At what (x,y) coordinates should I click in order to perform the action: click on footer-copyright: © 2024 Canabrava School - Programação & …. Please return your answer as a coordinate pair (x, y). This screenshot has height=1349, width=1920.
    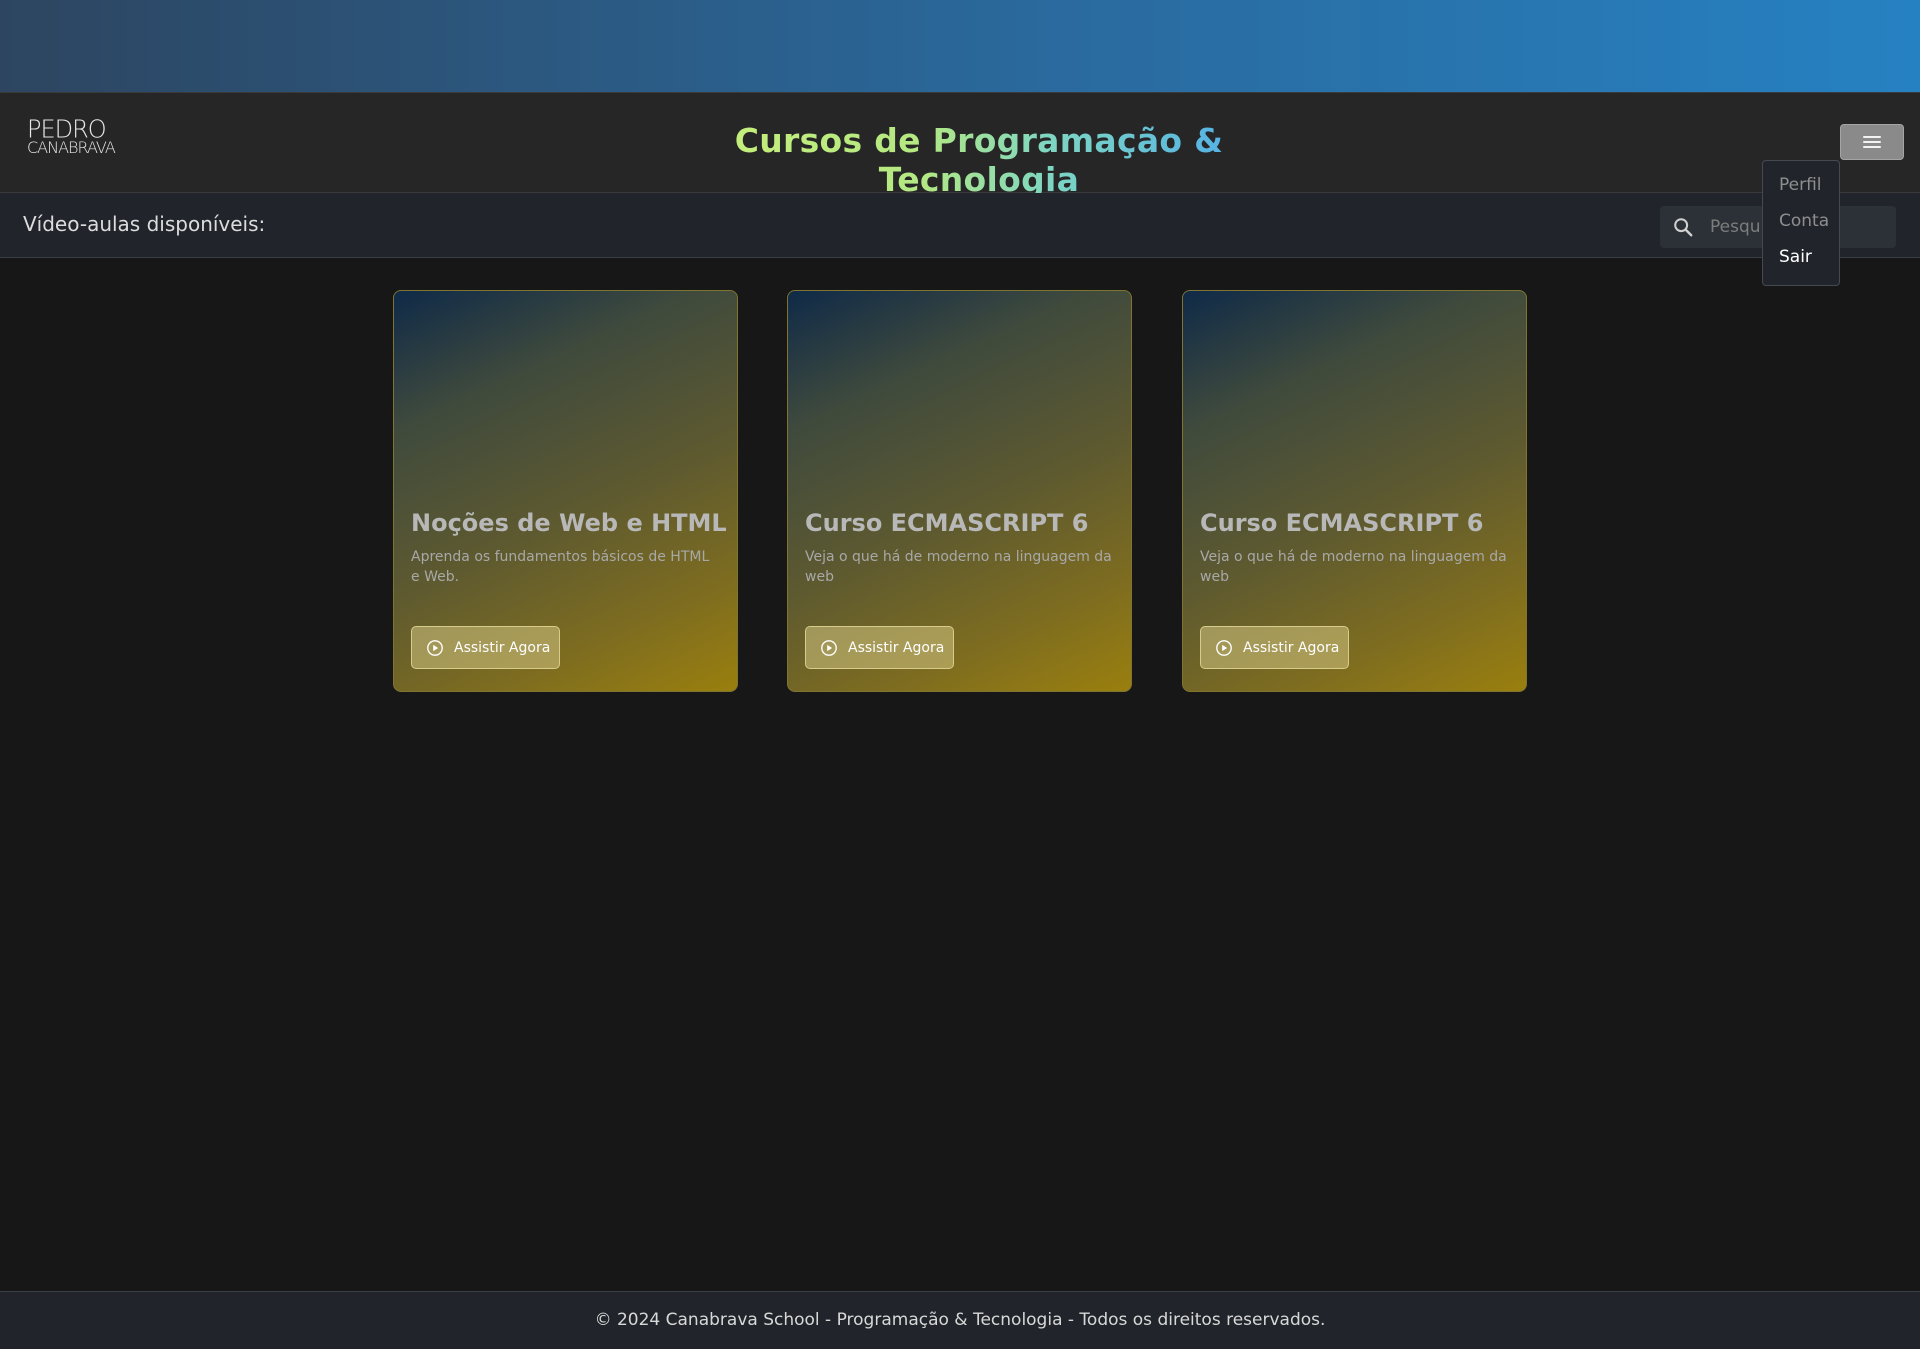
    Looking at the image, I should click on (960, 1320).